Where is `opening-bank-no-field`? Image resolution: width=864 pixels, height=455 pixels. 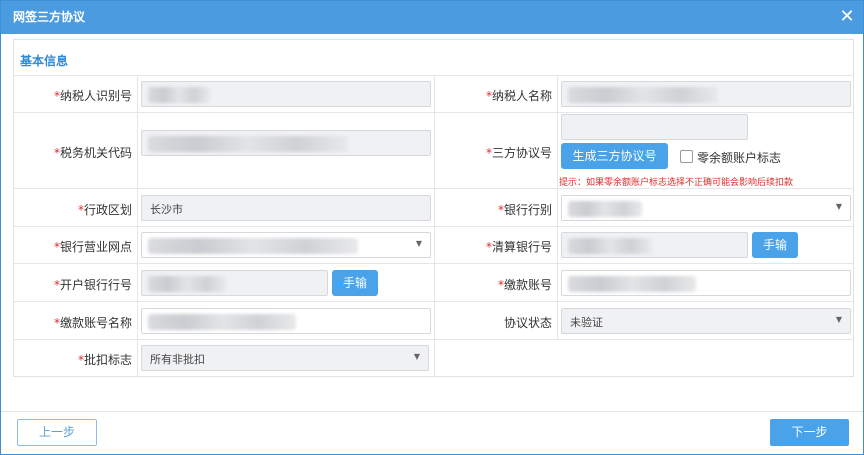
opening-bank-no-field is located at coordinates (234, 283).